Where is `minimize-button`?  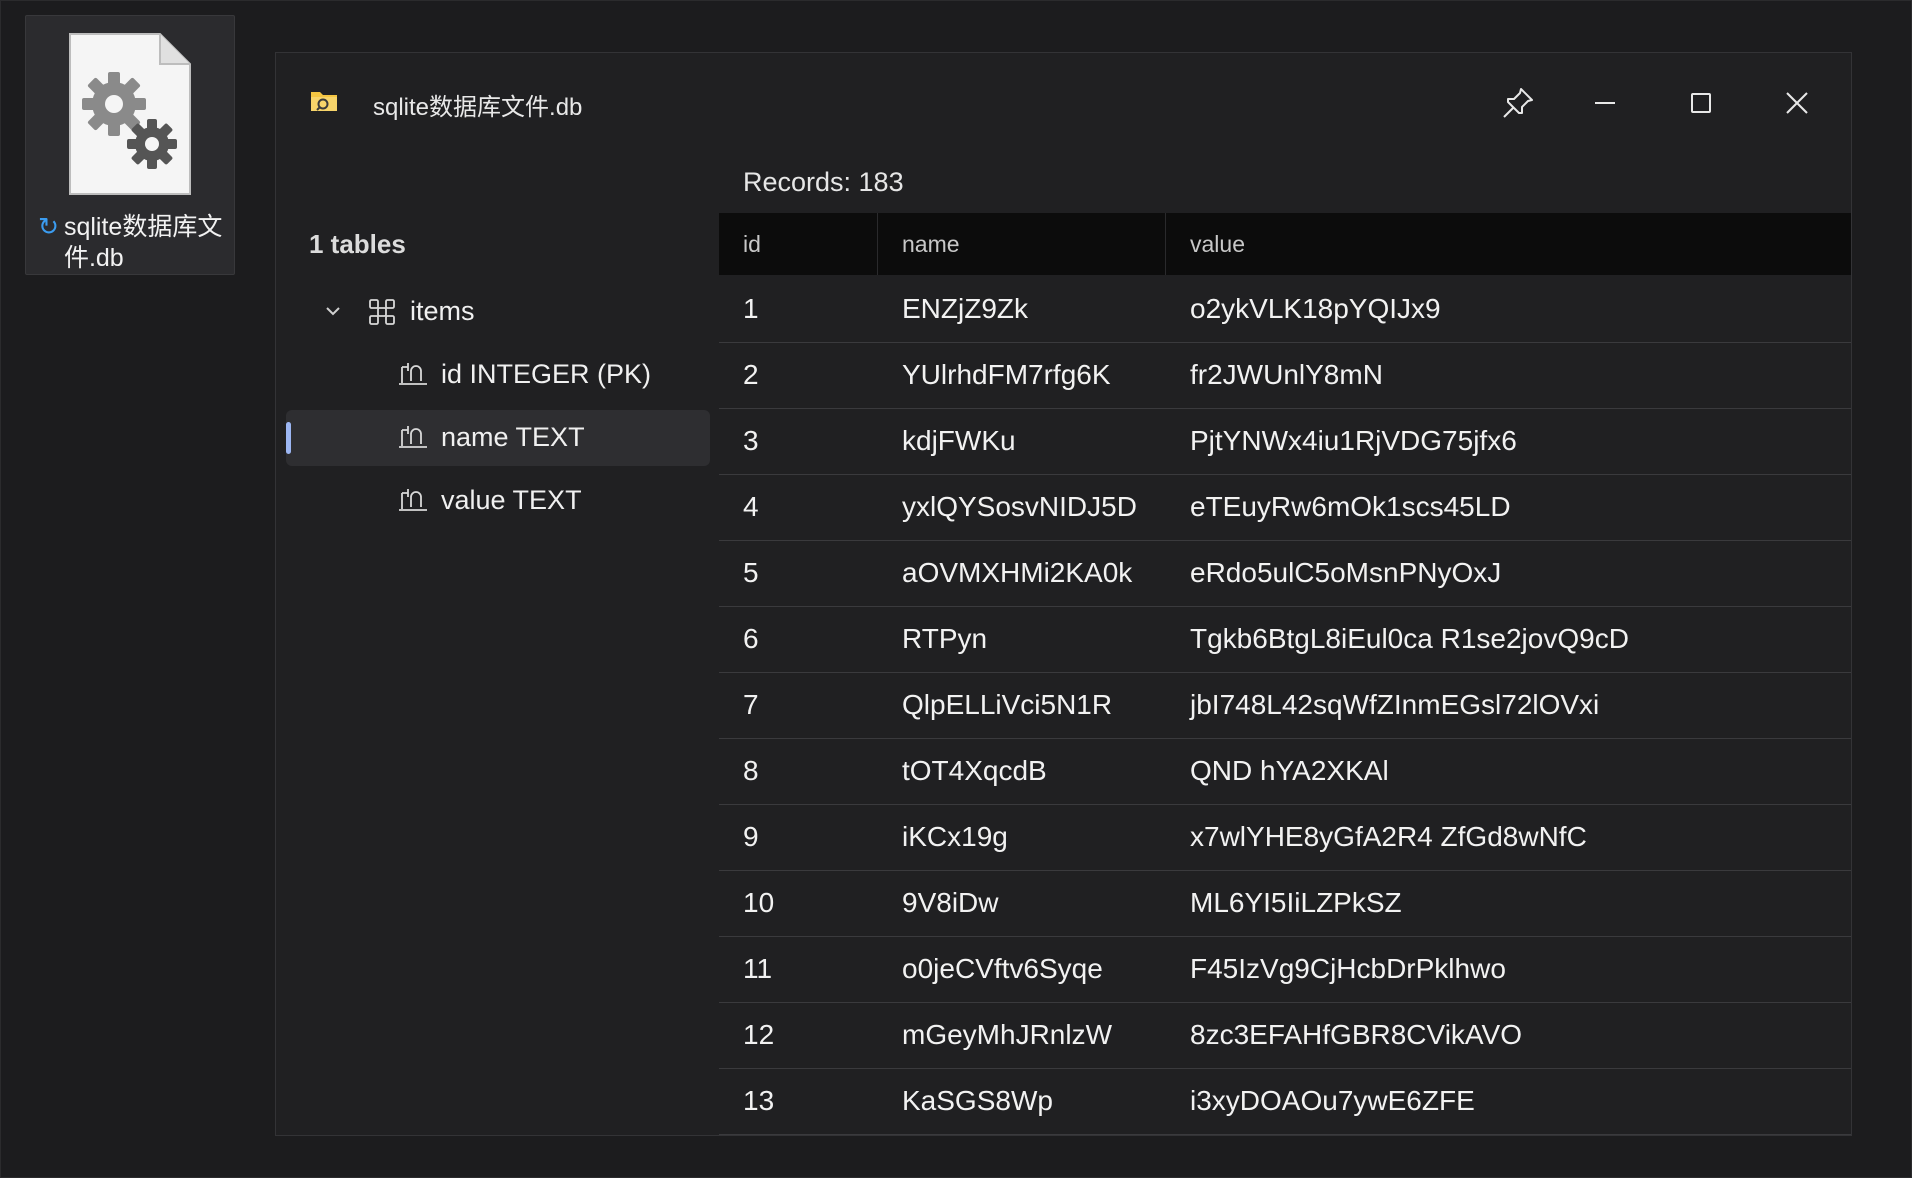
minimize-button is located at coordinates (1605, 103).